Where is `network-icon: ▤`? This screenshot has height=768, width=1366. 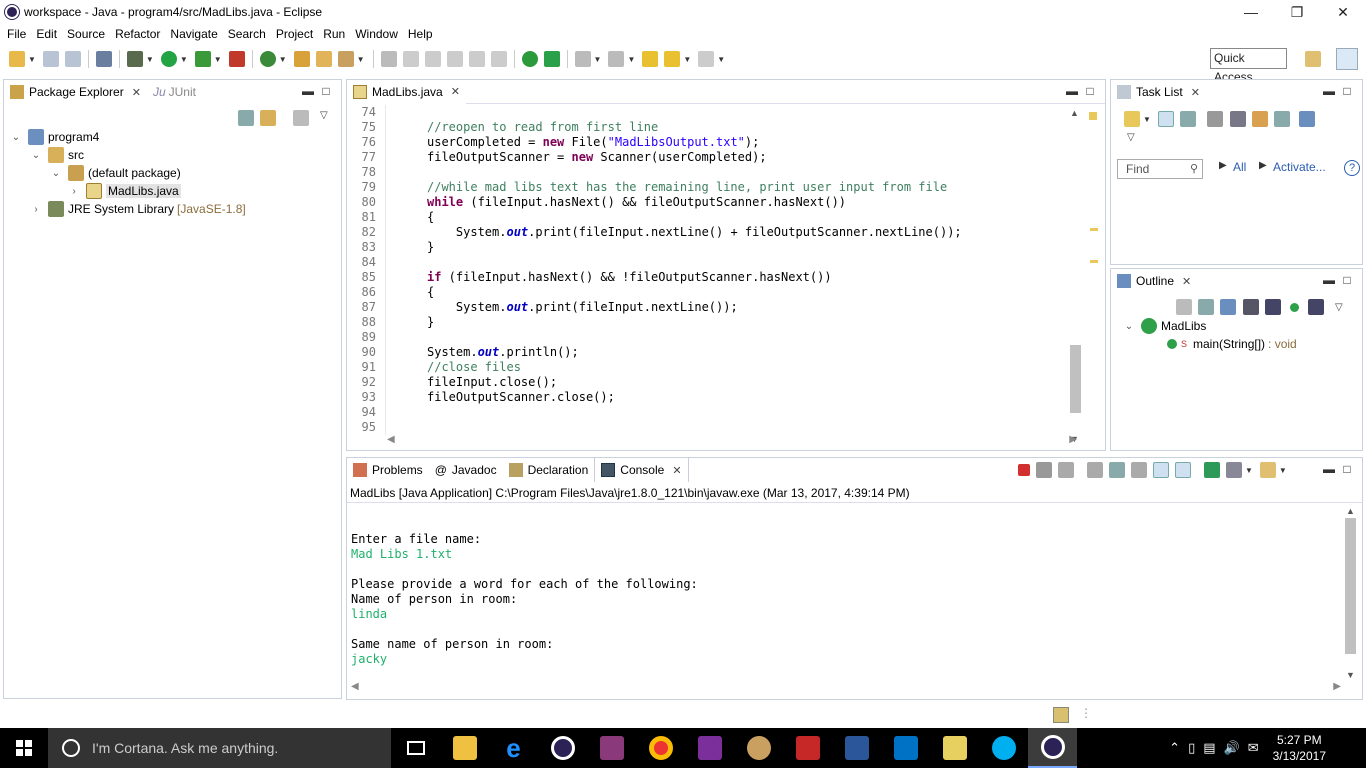
network-icon: ▤ is located at coordinates (1209, 748).